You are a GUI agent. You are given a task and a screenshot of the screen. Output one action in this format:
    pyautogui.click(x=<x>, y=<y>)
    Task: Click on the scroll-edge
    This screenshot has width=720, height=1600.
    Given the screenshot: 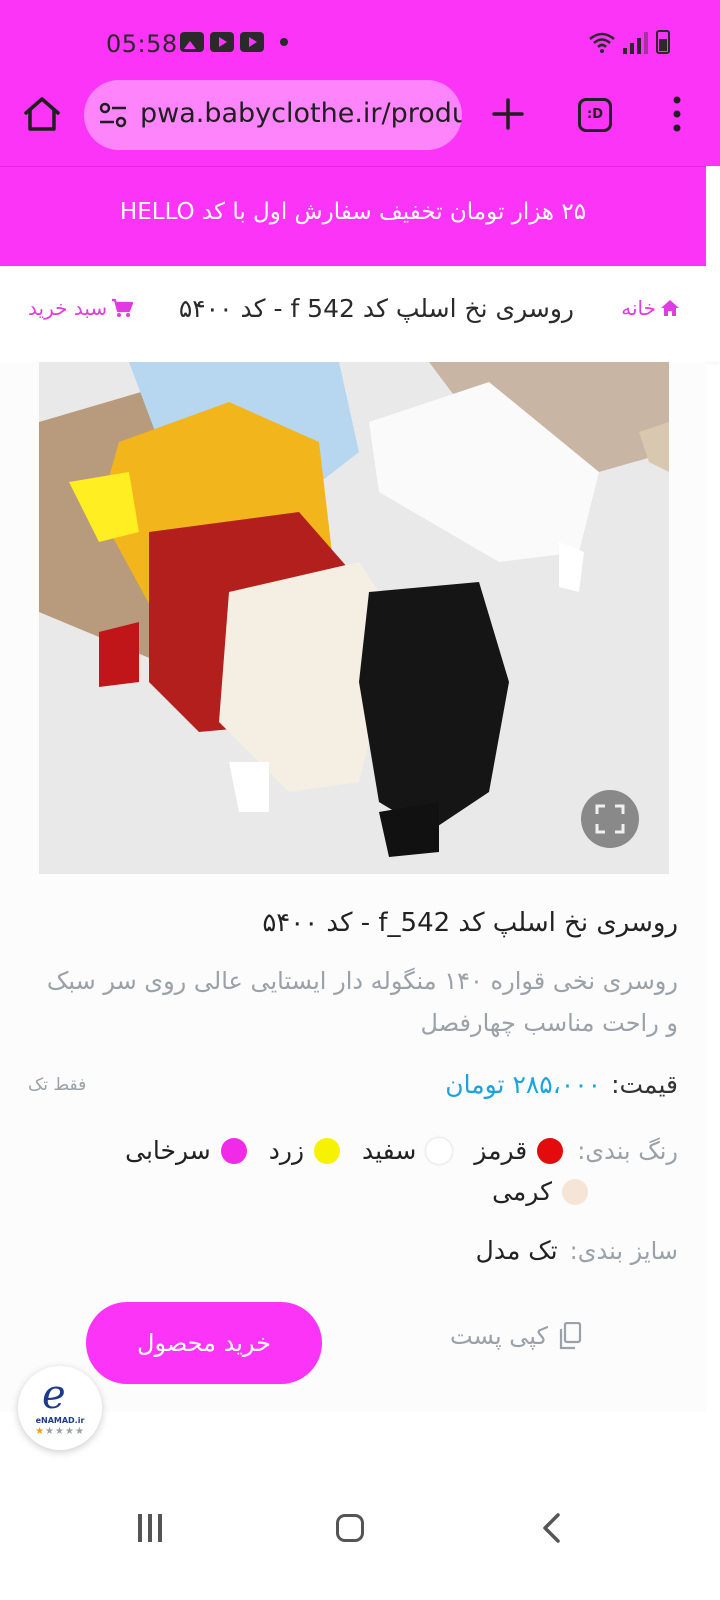 What is the action you would take?
    pyautogui.click(x=713, y=216)
    